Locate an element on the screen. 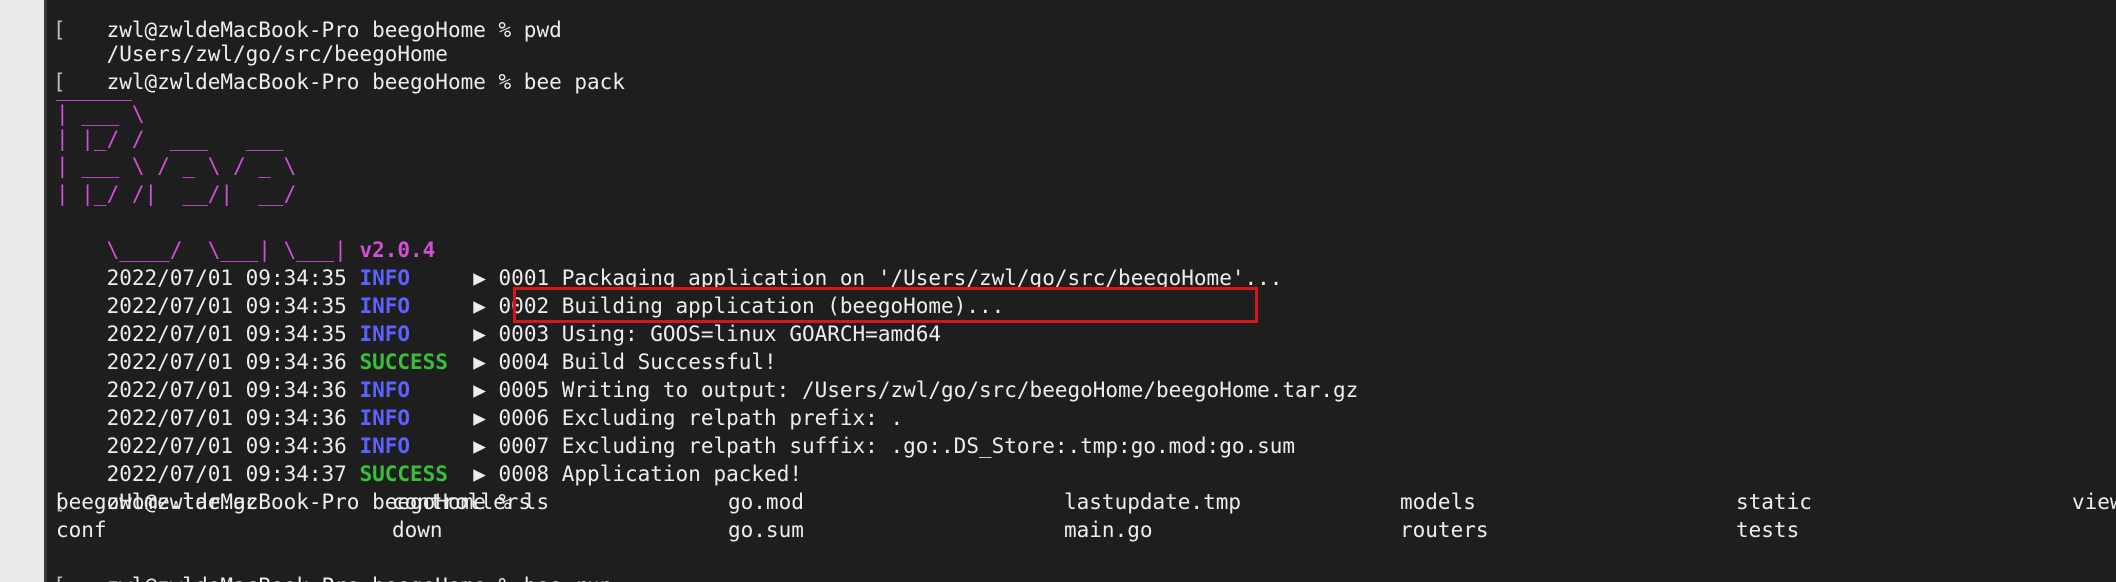  bee-logo-line-6: \____/ \___| \___| v2.0.4 is located at coordinates (271, 250).